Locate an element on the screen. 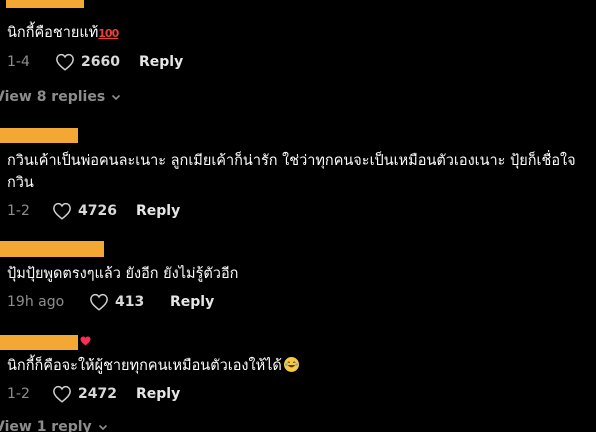 This screenshot has height=432, width=596. view-replies-label: View 8 replies is located at coordinates (52, 97).